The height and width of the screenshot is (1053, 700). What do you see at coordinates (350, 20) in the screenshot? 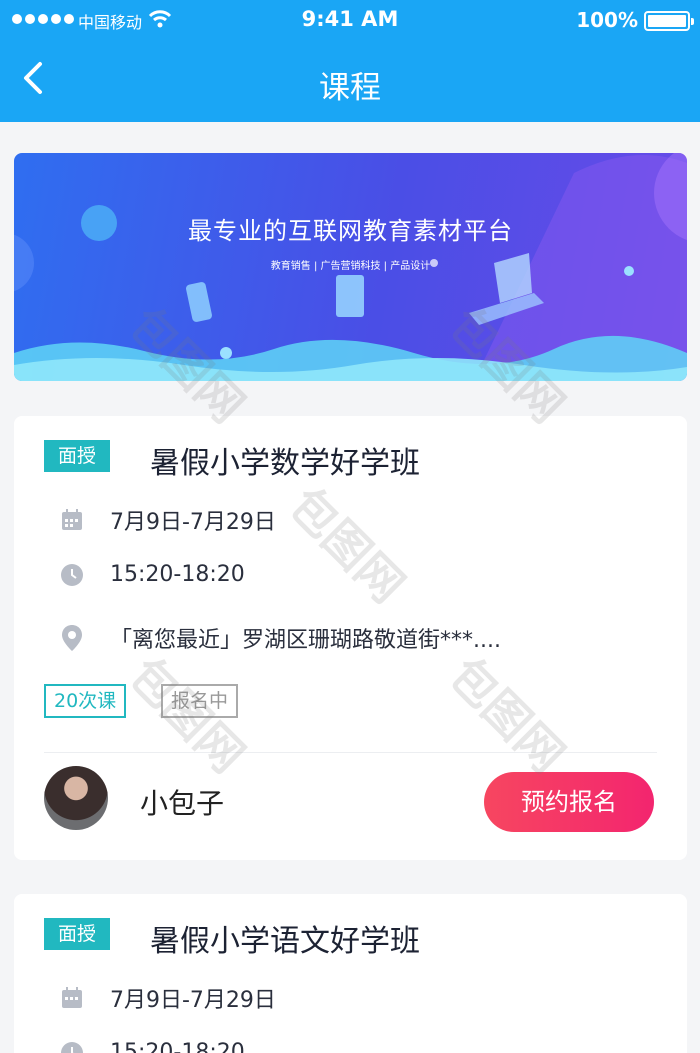
I see `status-bar: 中国移动 9:41 AM 100%` at bounding box center [350, 20].